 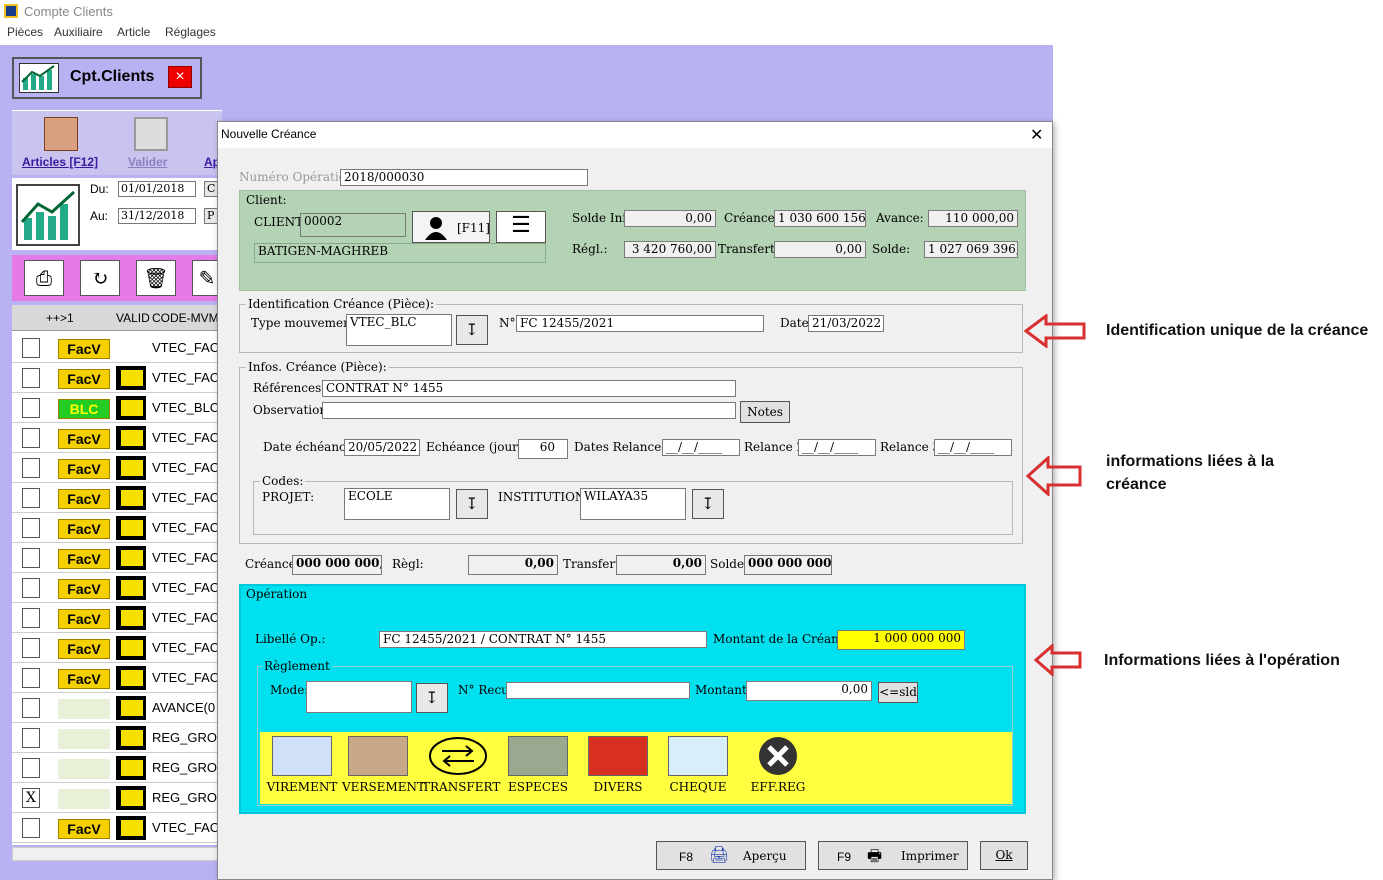 What do you see at coordinates (100, 278) in the screenshot?
I see `refresh-icon: ↻` at bounding box center [100, 278].